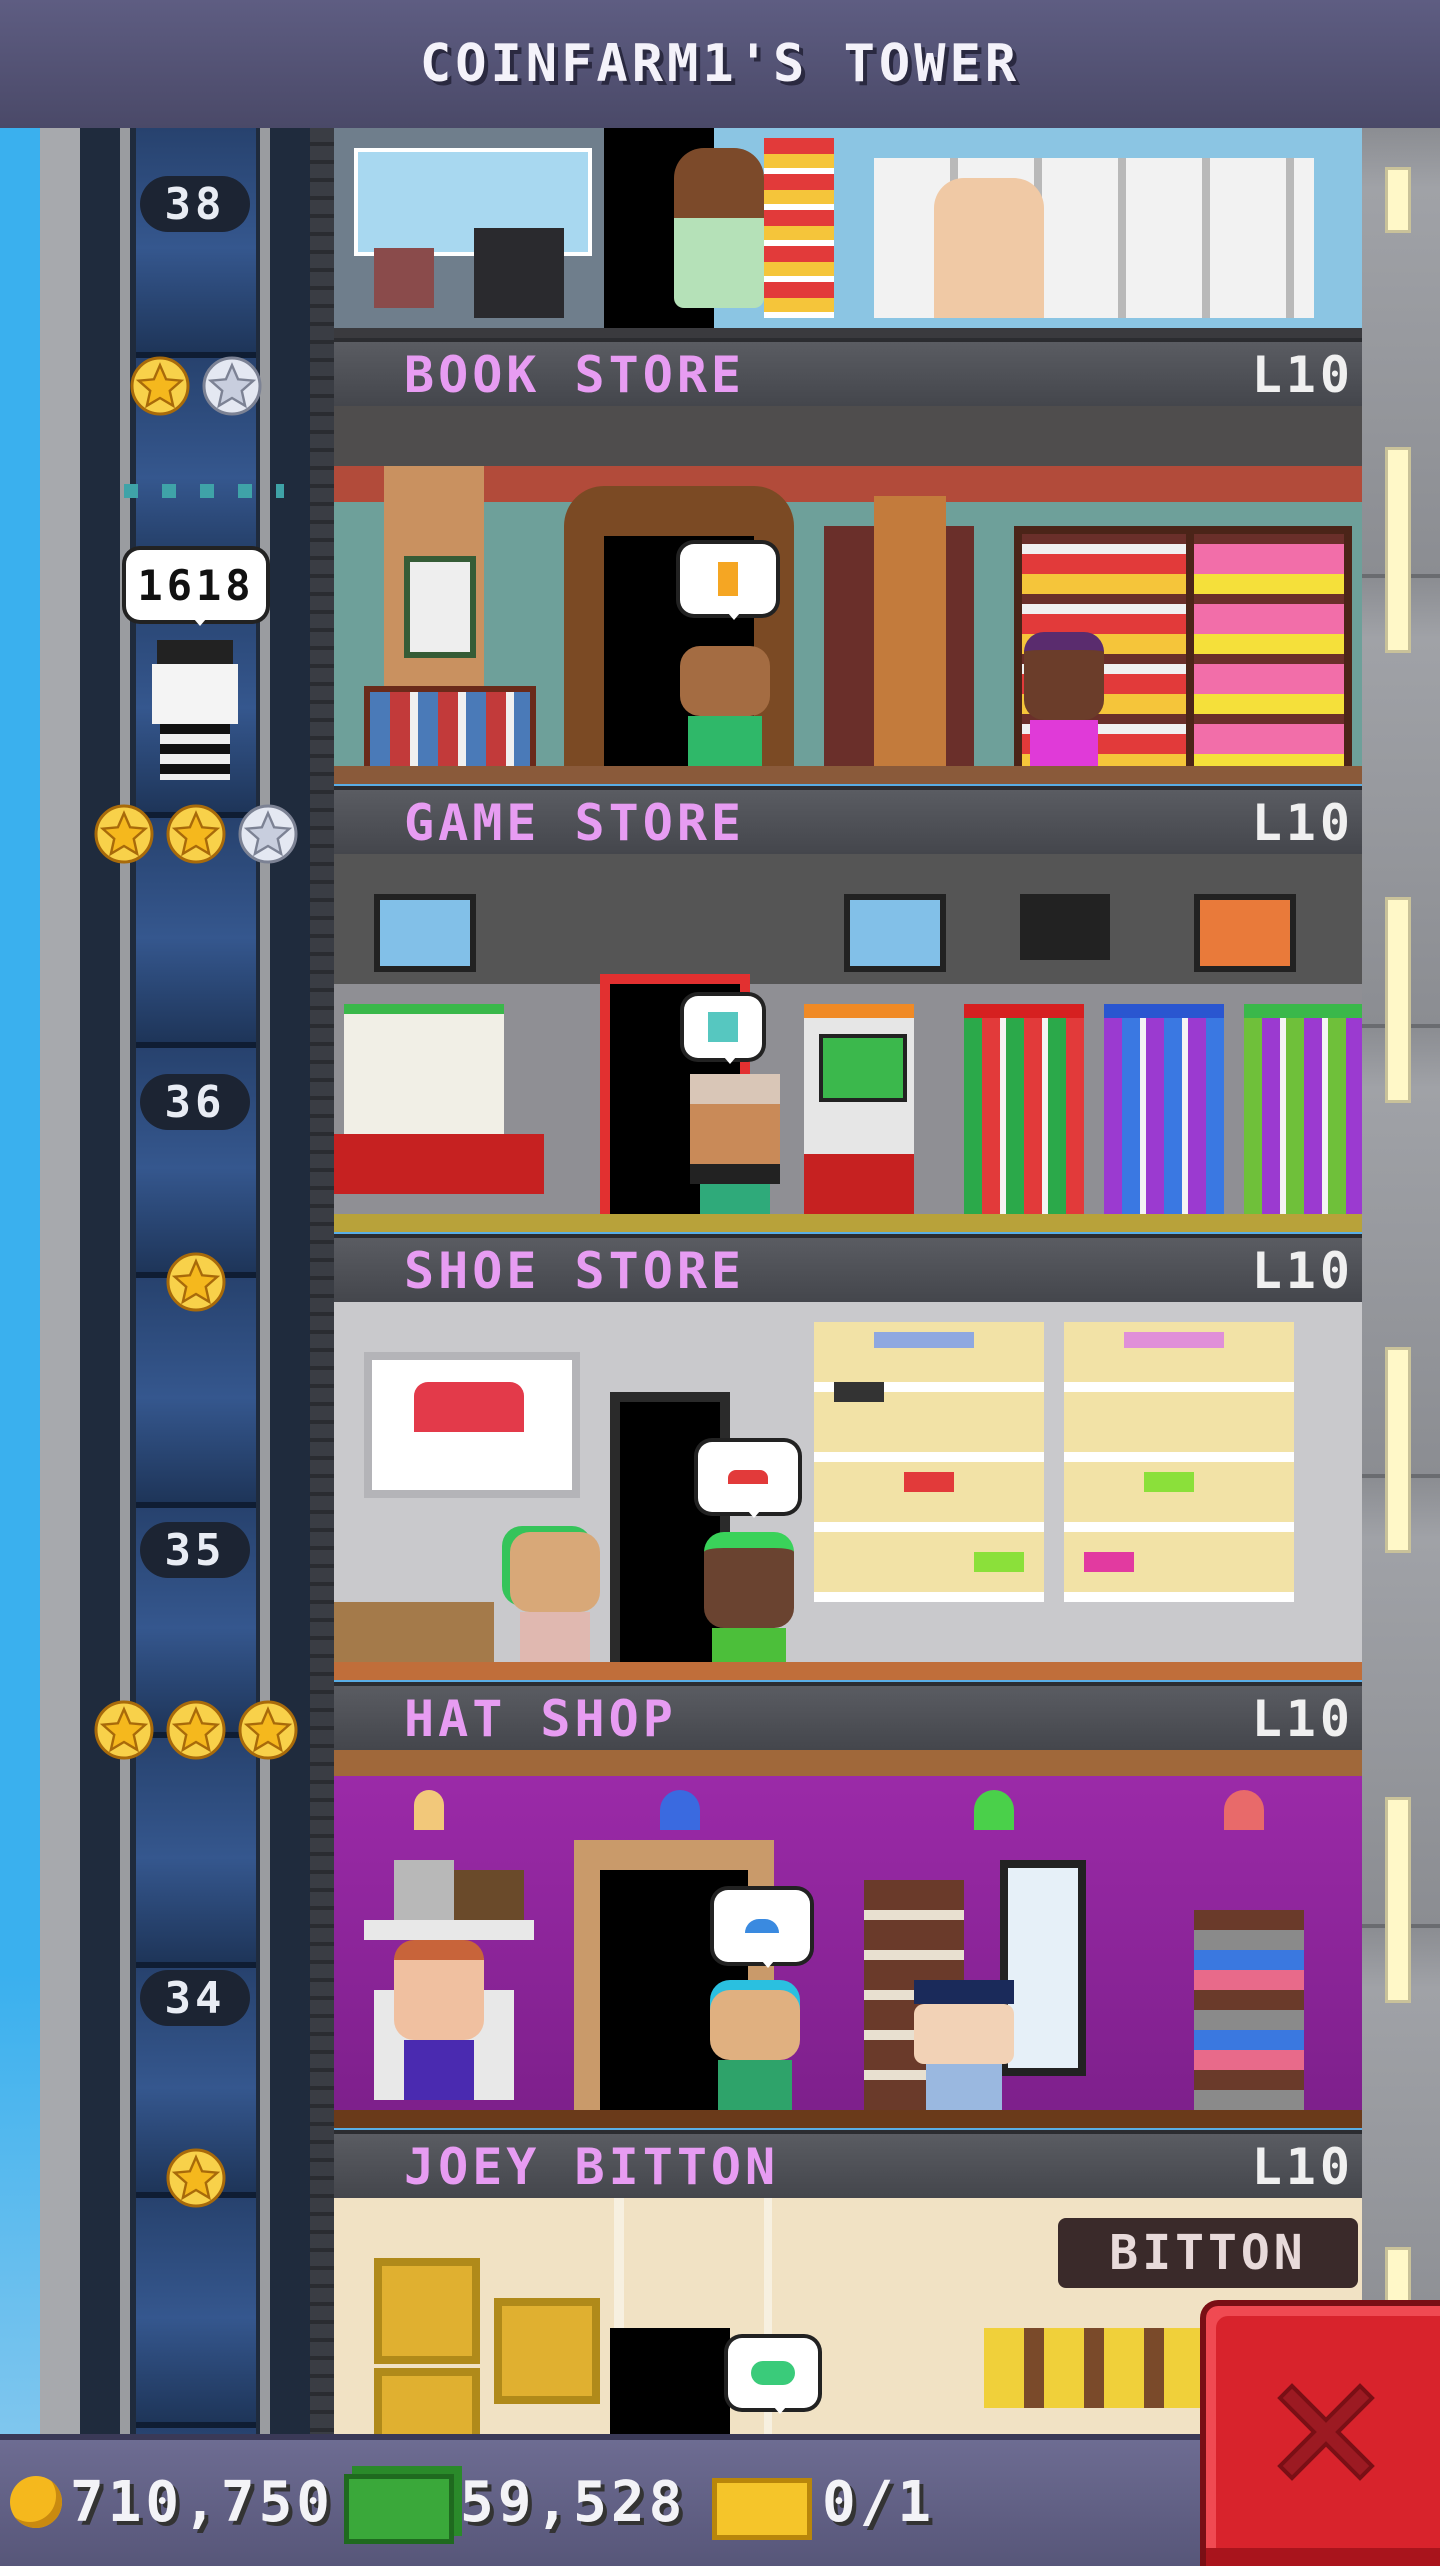  Describe the element at coordinates (204, 491) in the screenshot. I see `elevator-dots` at that location.